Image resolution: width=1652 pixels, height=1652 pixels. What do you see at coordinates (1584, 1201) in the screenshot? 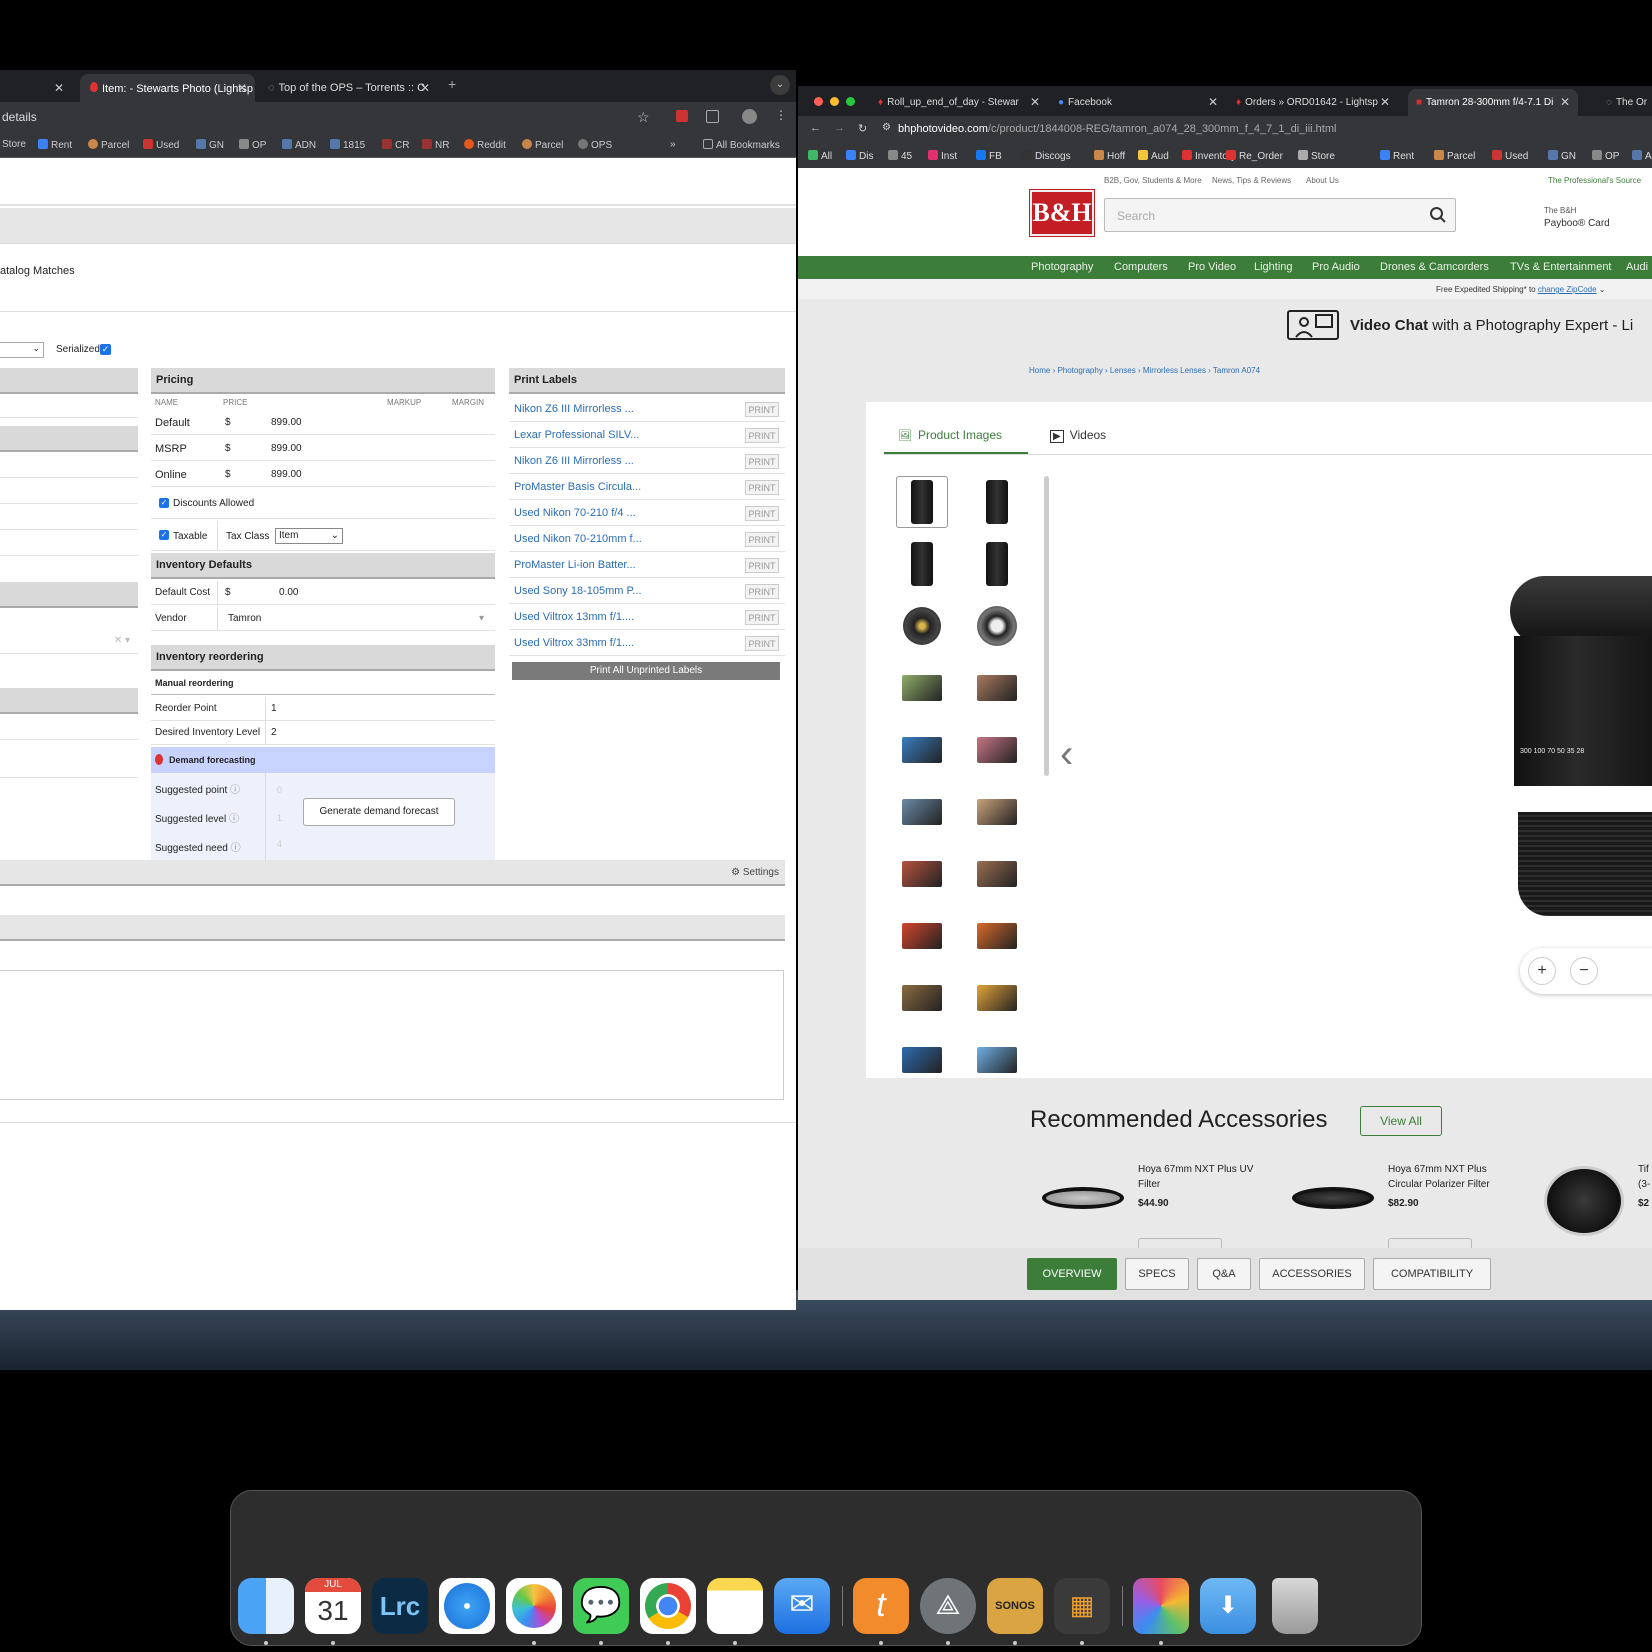
I see `accessory-image-tif` at bounding box center [1584, 1201].